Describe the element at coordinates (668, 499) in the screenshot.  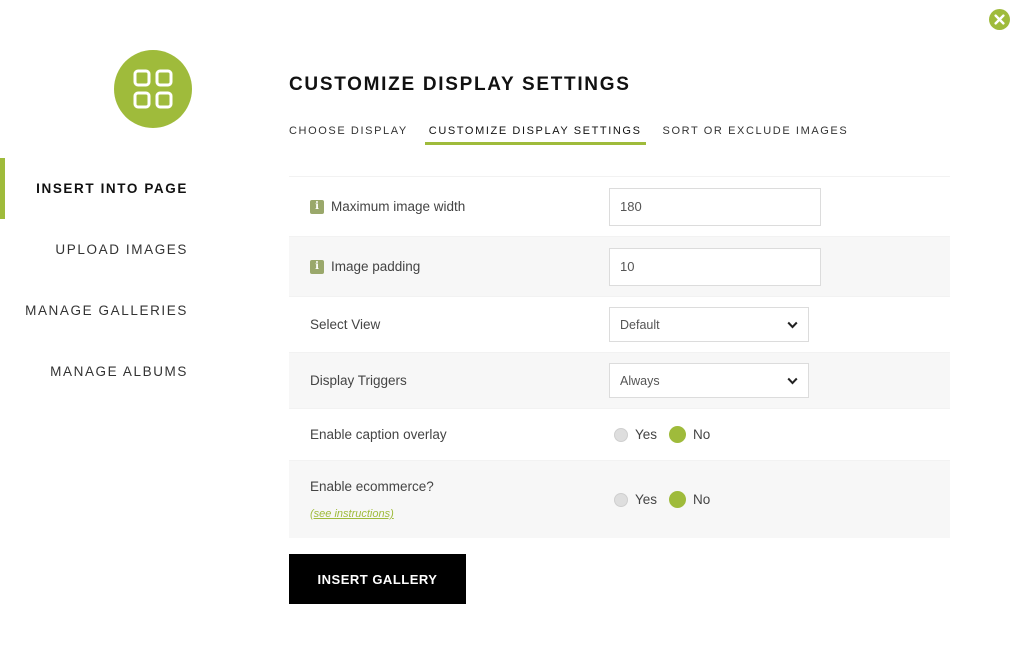
I see `ecommerce-radio-group: Yes No` at that location.